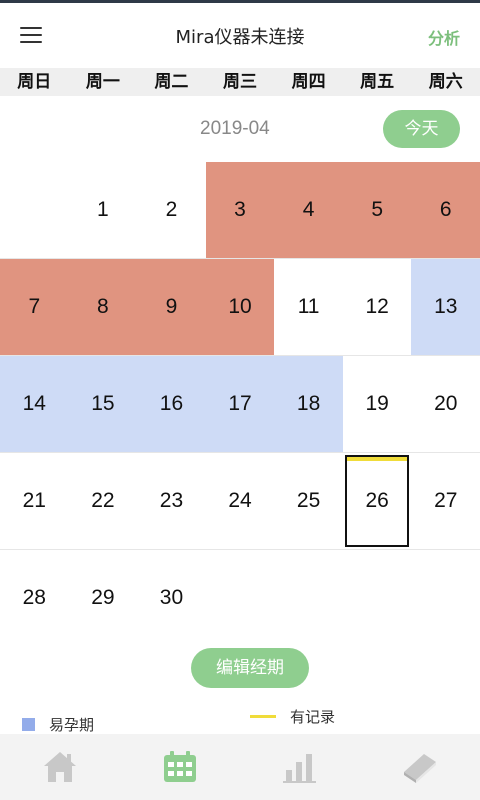  I want to click on calendar-day-cell: 16, so click(171, 404).